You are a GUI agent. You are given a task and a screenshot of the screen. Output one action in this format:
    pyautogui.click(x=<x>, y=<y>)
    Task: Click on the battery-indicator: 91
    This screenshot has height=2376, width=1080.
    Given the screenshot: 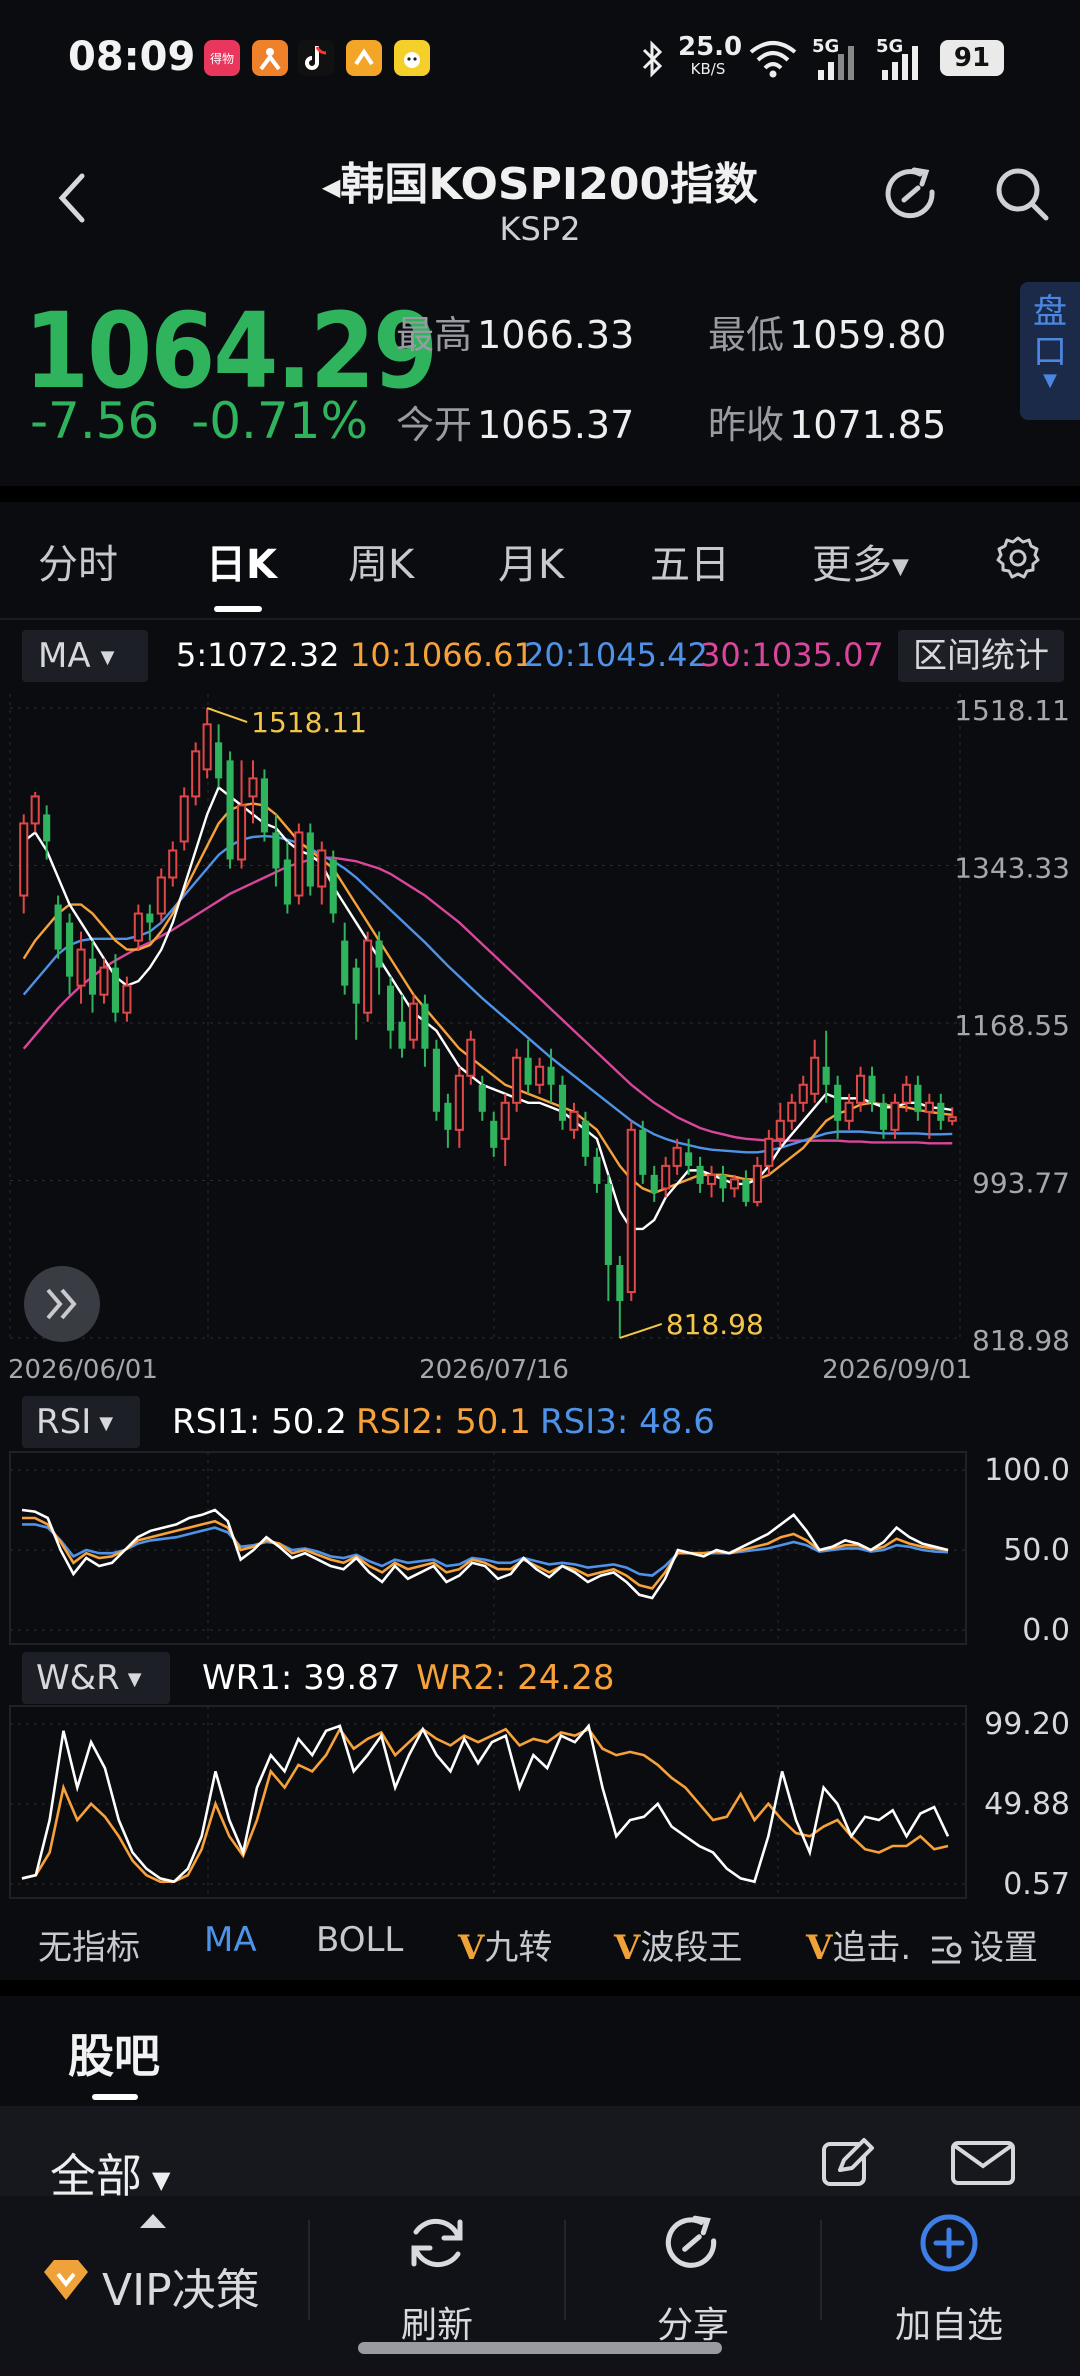 What is the action you would take?
    pyautogui.click(x=972, y=58)
    